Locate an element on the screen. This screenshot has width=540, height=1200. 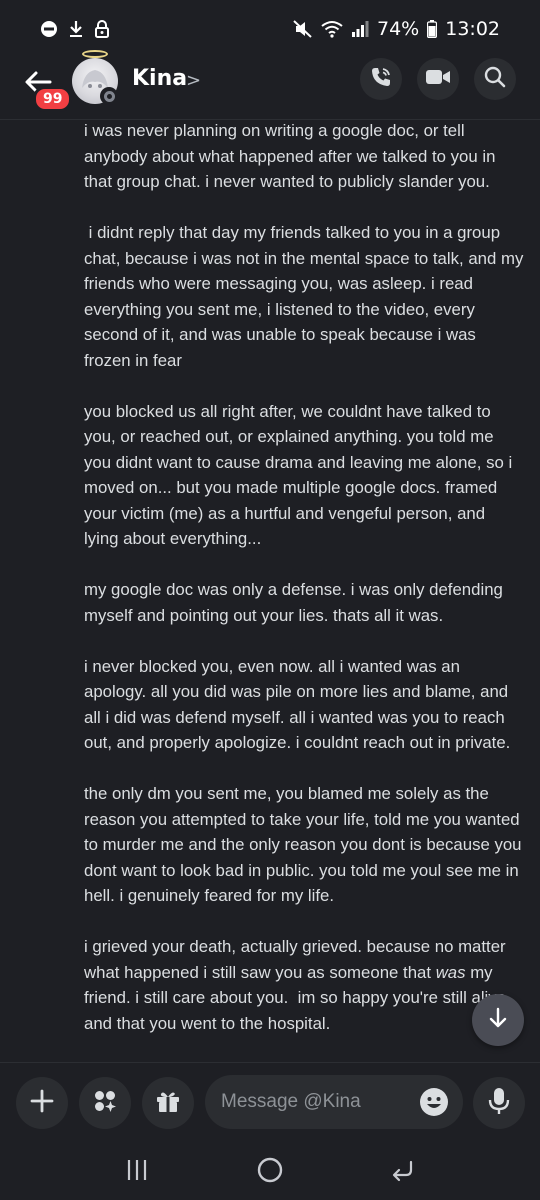
gift-button is located at coordinates (168, 1103).